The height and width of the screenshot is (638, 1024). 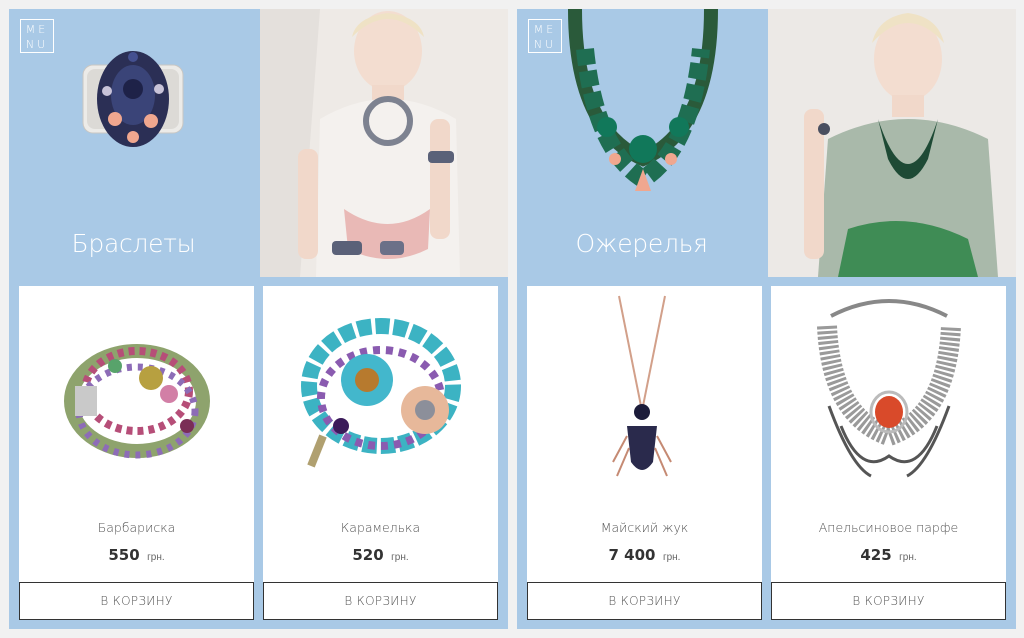 I want to click on category-tile-necklaces: ME NU Ожерелья, so click(x=641, y=143).